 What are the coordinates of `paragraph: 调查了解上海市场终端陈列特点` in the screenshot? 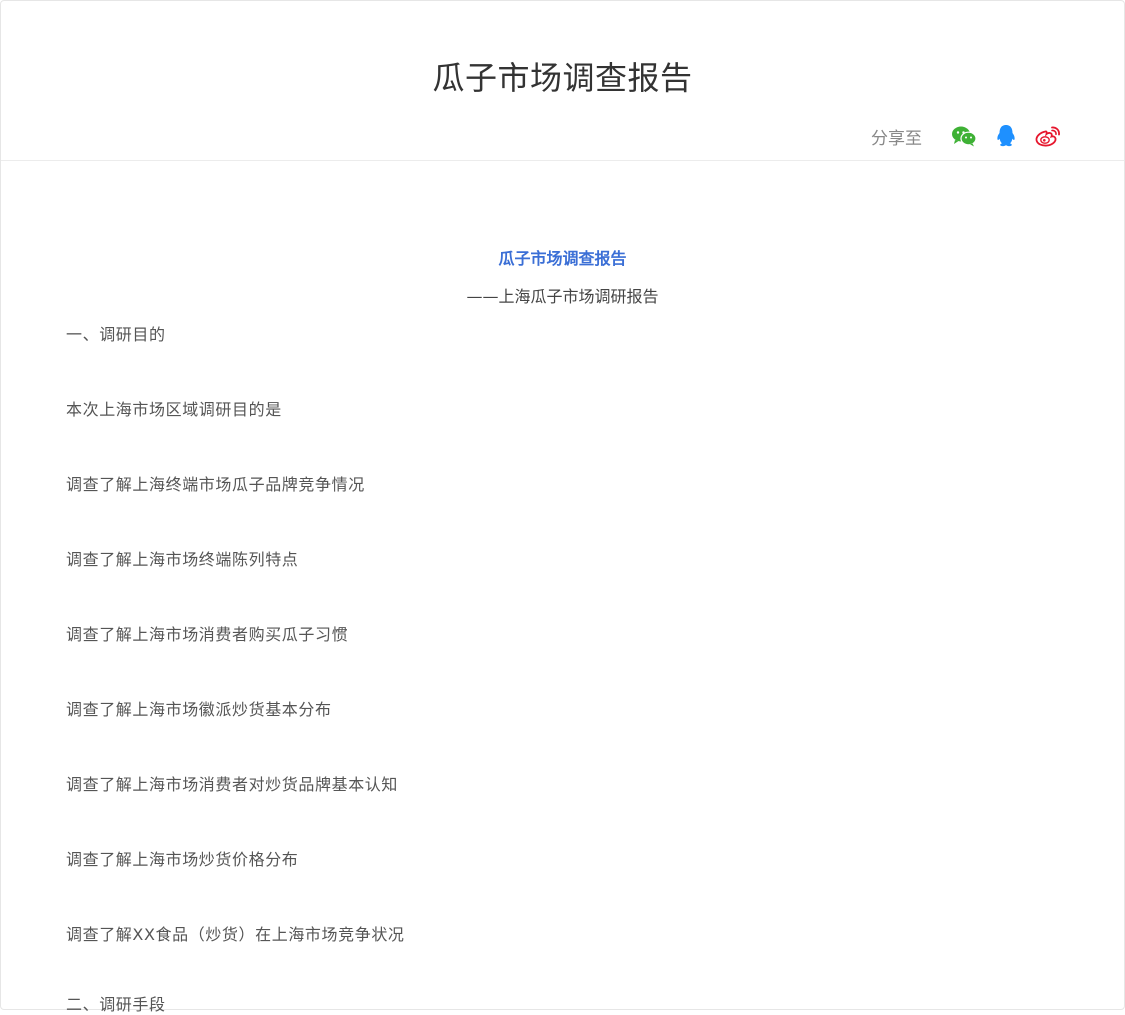 It's located at (182, 559).